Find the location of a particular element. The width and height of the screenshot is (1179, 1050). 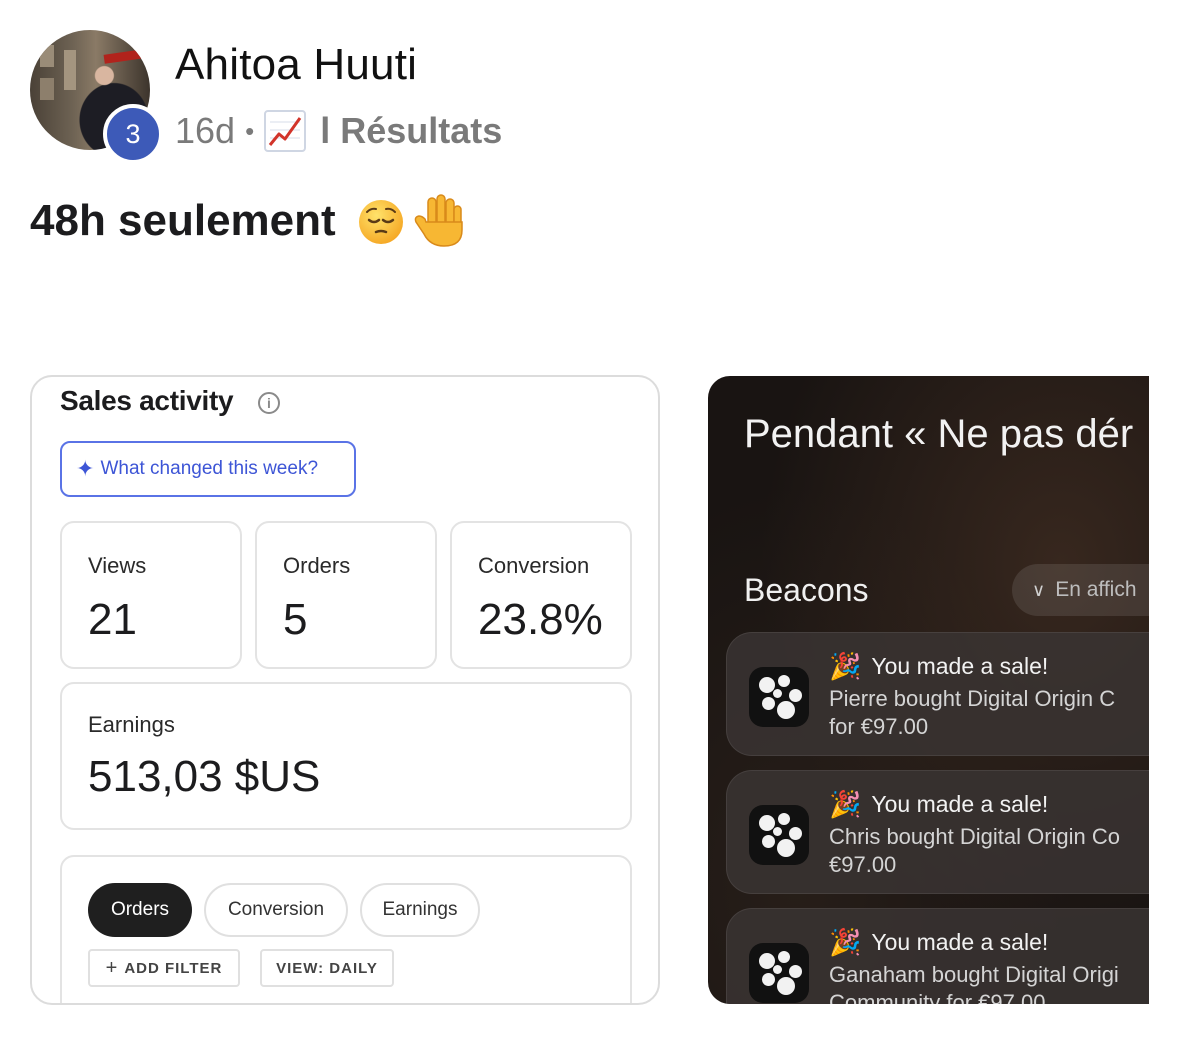

pensive-face-icon is located at coordinates (380, 222).